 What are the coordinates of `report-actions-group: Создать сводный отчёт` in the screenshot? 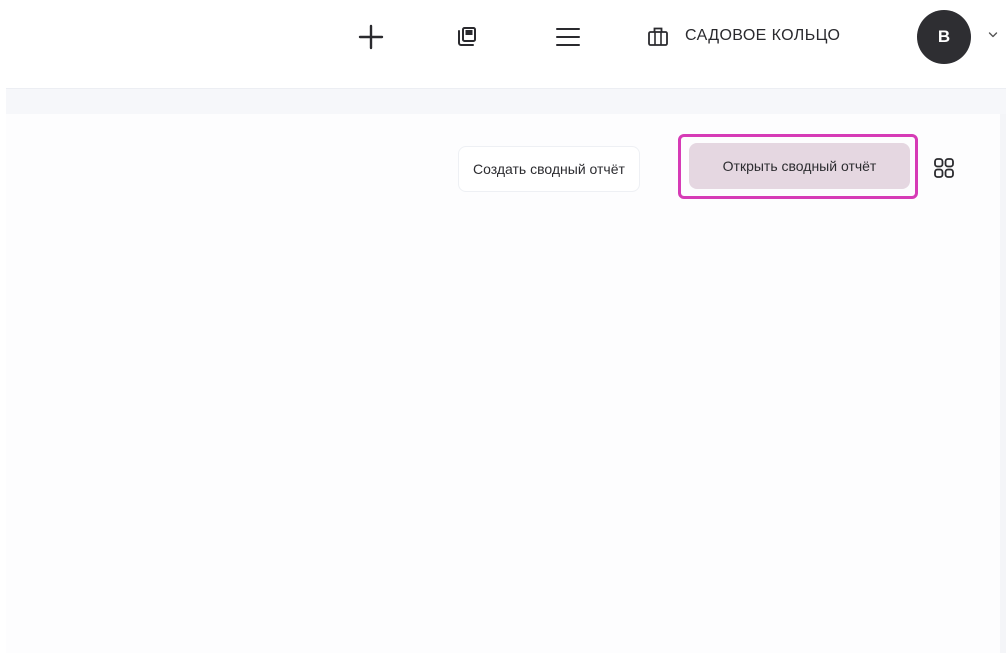 It's located at (549, 169).